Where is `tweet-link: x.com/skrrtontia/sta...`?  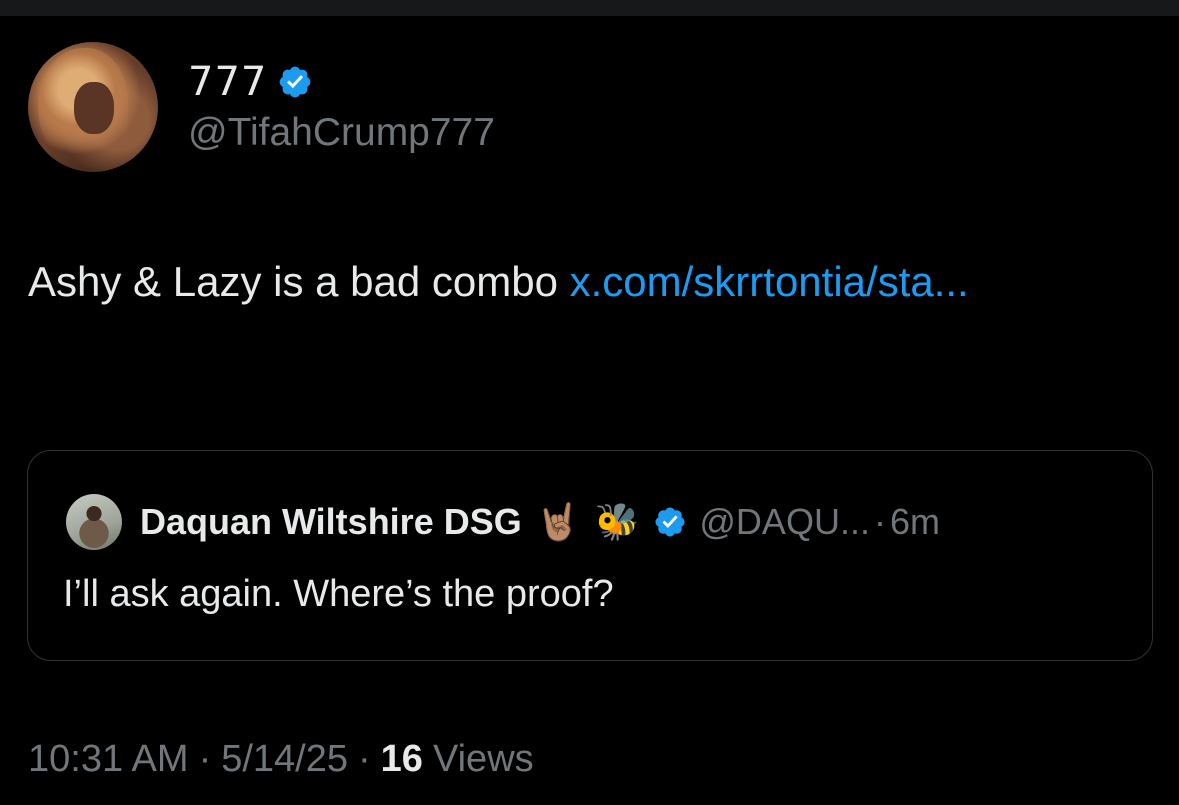
tweet-link: x.com/skrrtontia/sta... is located at coordinates (769, 281).